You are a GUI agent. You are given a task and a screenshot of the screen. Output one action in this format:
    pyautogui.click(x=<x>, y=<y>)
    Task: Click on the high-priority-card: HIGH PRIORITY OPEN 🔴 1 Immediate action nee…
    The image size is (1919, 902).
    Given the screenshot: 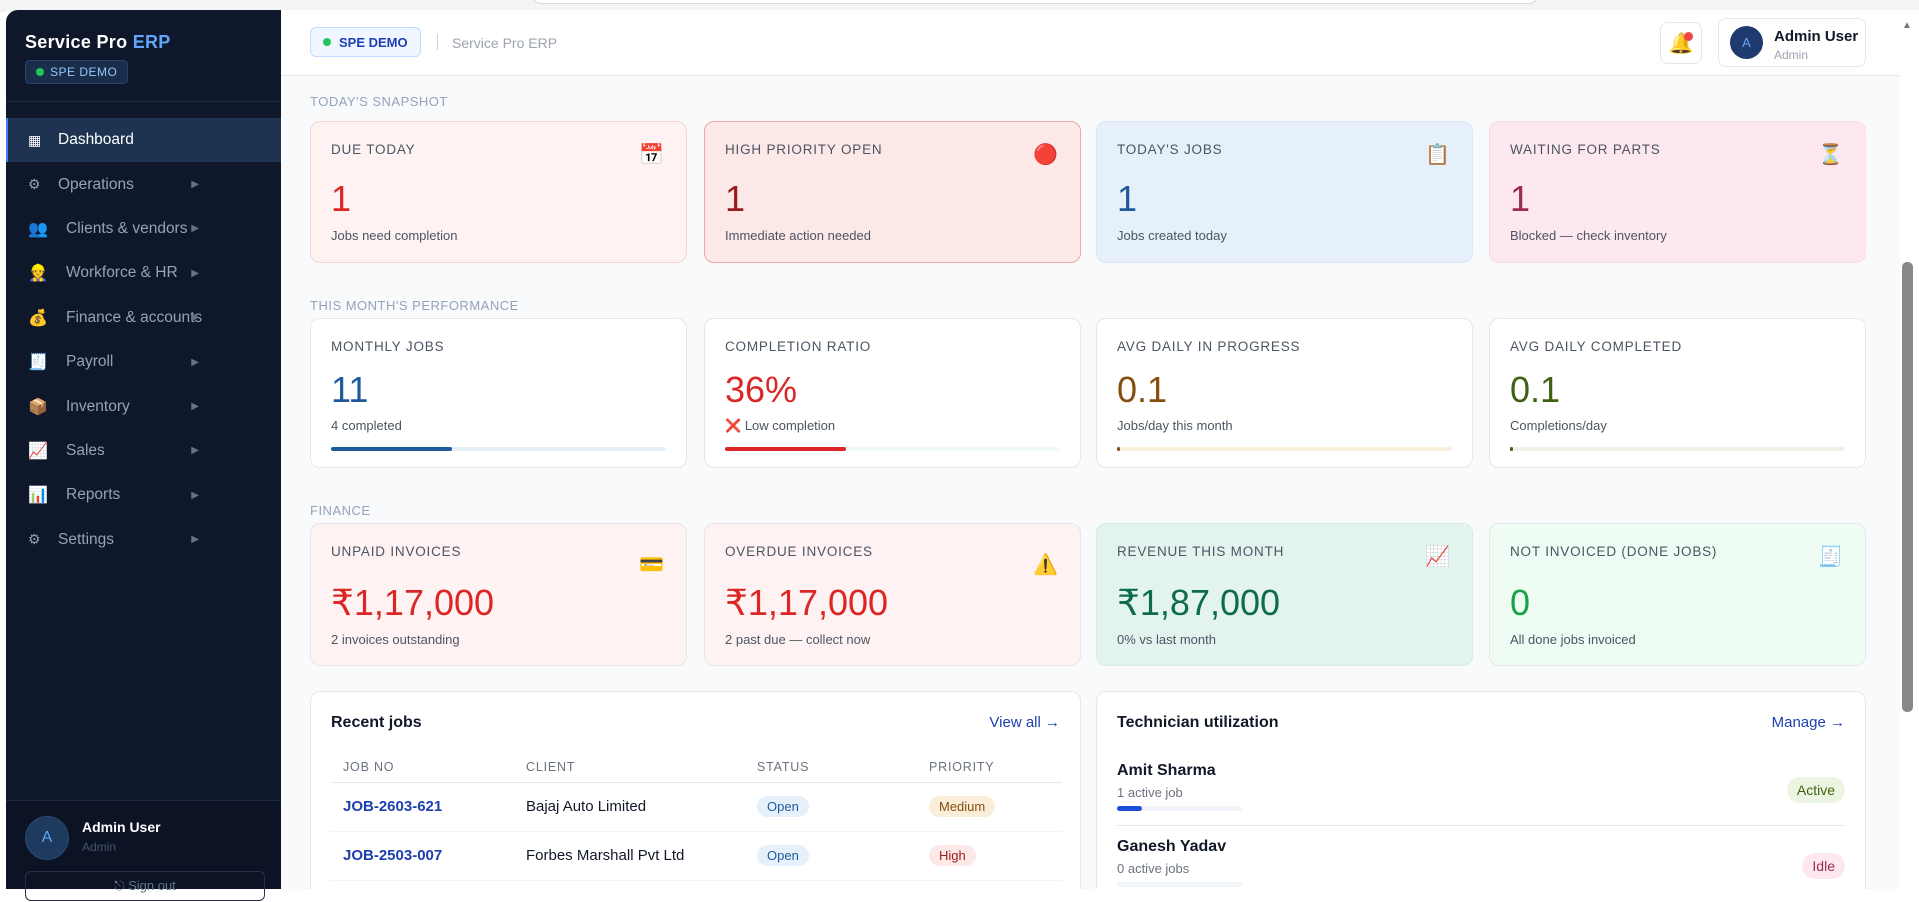 What is the action you would take?
    pyautogui.click(x=892, y=192)
    